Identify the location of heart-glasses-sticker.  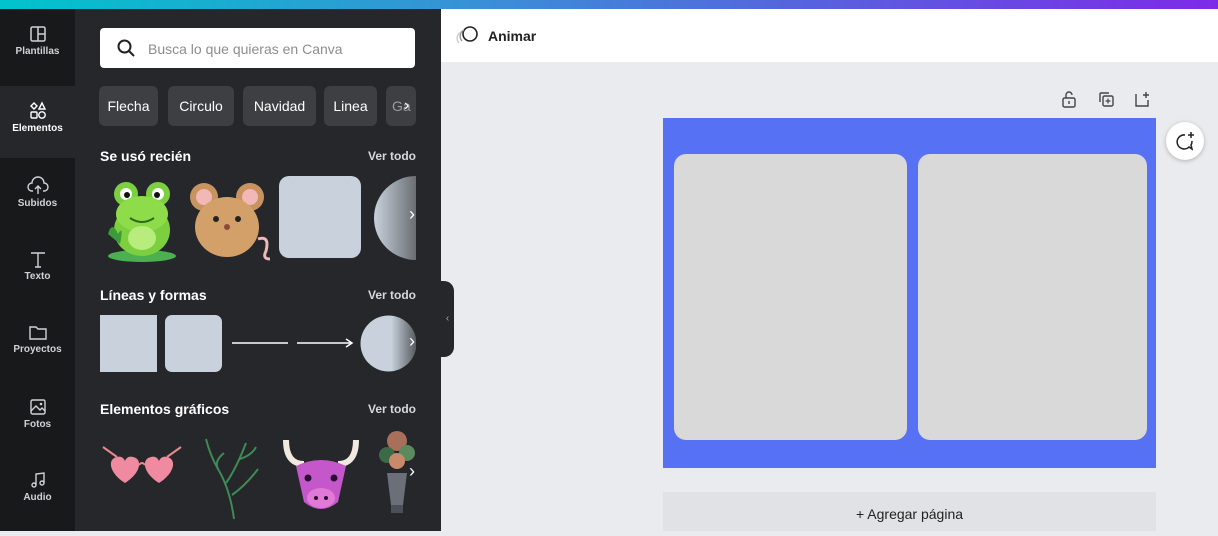
(142, 464).